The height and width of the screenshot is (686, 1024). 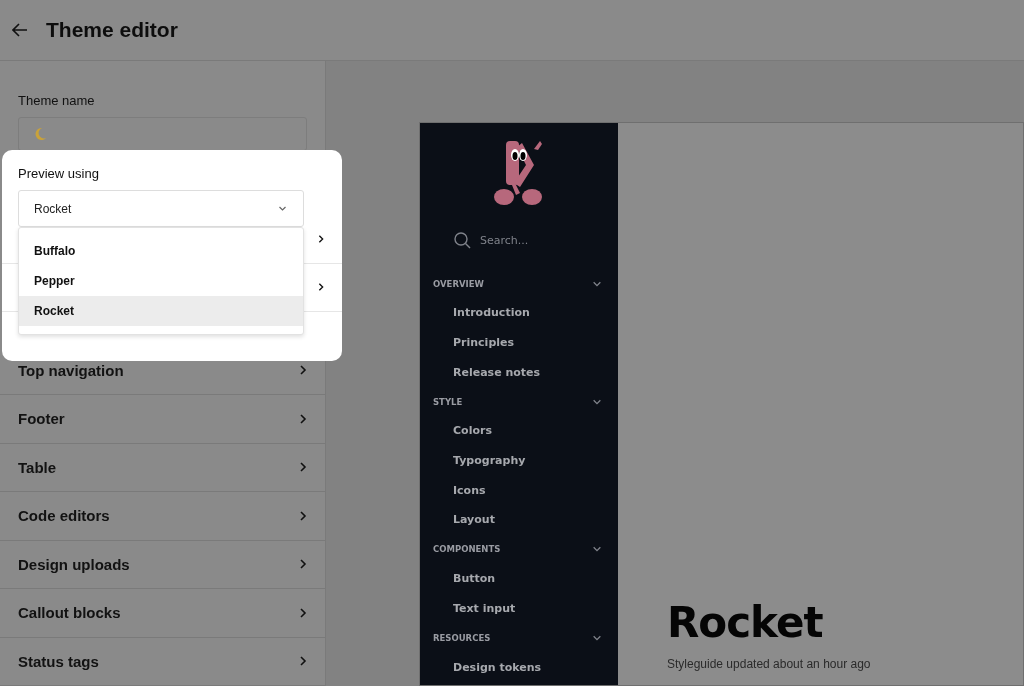 I want to click on page-title: Theme editor, so click(x=112, y=30).